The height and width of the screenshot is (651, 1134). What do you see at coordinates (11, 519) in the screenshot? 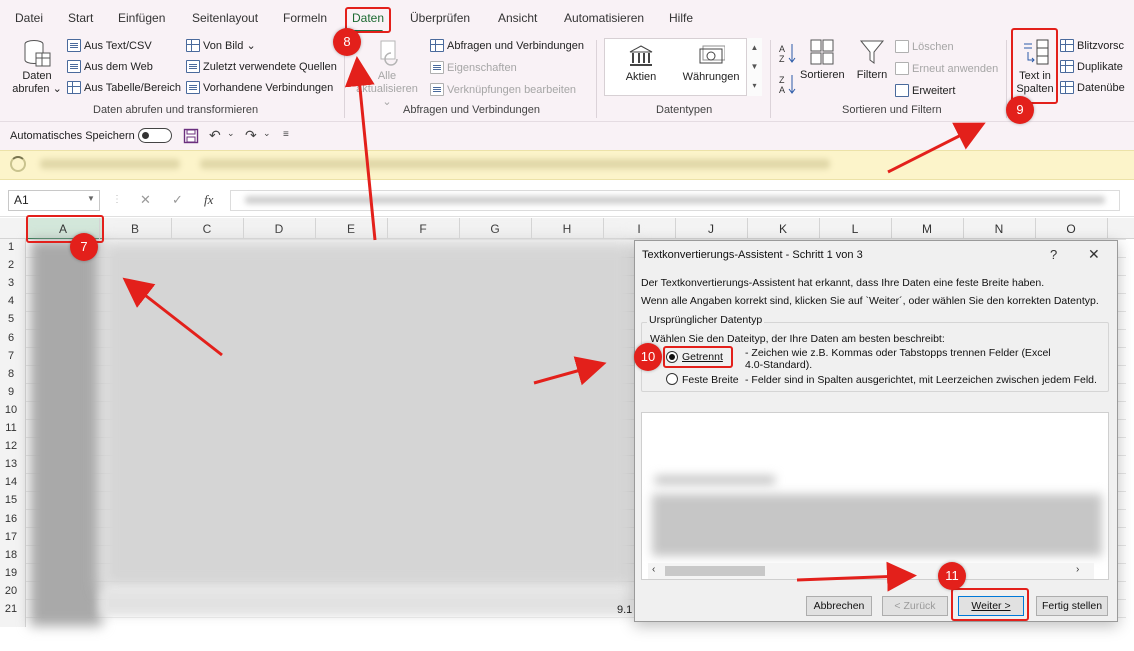
I see `row-header-16: 16` at bounding box center [11, 519].